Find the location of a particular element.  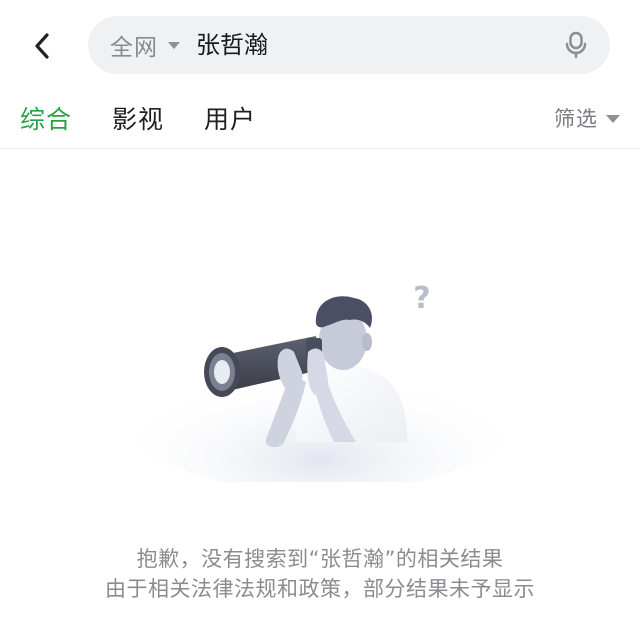

chevron-left-icon is located at coordinates (42, 46).